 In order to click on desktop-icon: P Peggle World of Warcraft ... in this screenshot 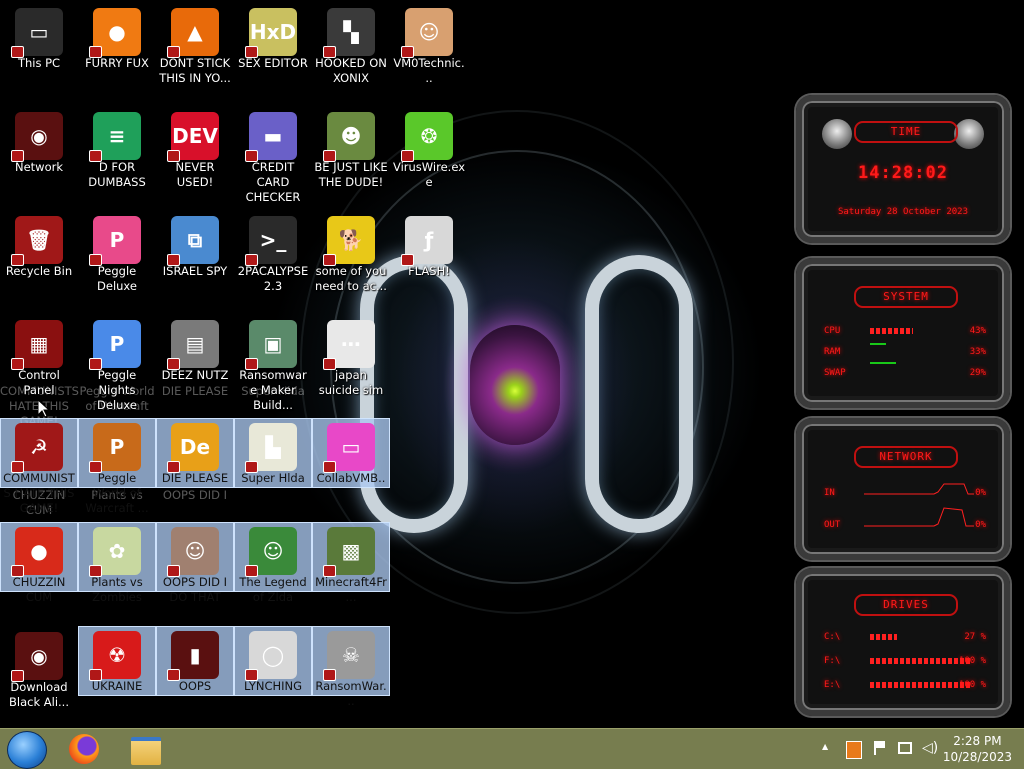, I will do `click(117, 466)`.